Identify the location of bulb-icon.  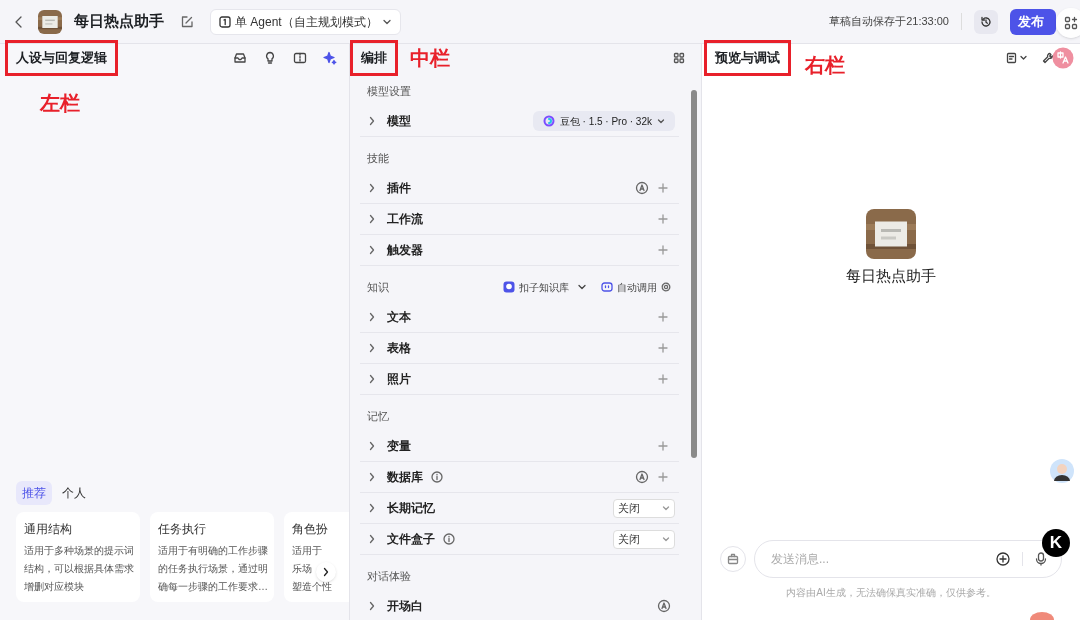
(270, 58).